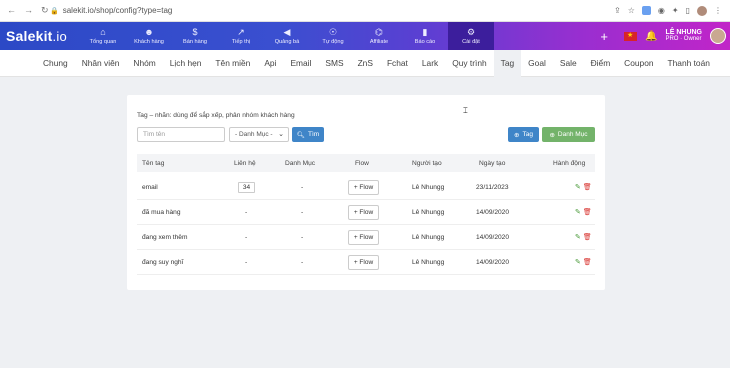 The height and width of the screenshot is (368, 730). I want to click on created-date: 23/11/2023, so click(492, 187).